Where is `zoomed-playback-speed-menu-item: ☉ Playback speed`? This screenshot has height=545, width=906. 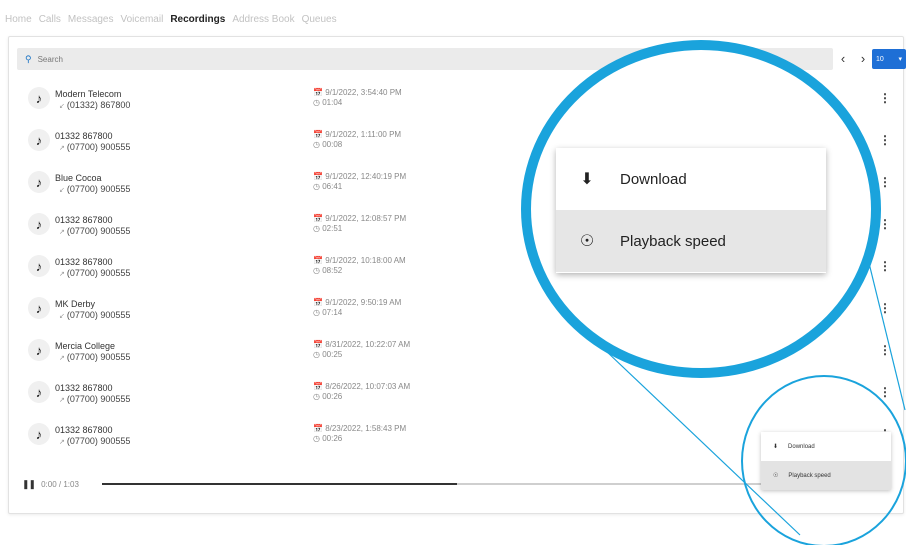
zoomed-playback-speed-menu-item: ☉ Playback speed is located at coordinates (691, 241).